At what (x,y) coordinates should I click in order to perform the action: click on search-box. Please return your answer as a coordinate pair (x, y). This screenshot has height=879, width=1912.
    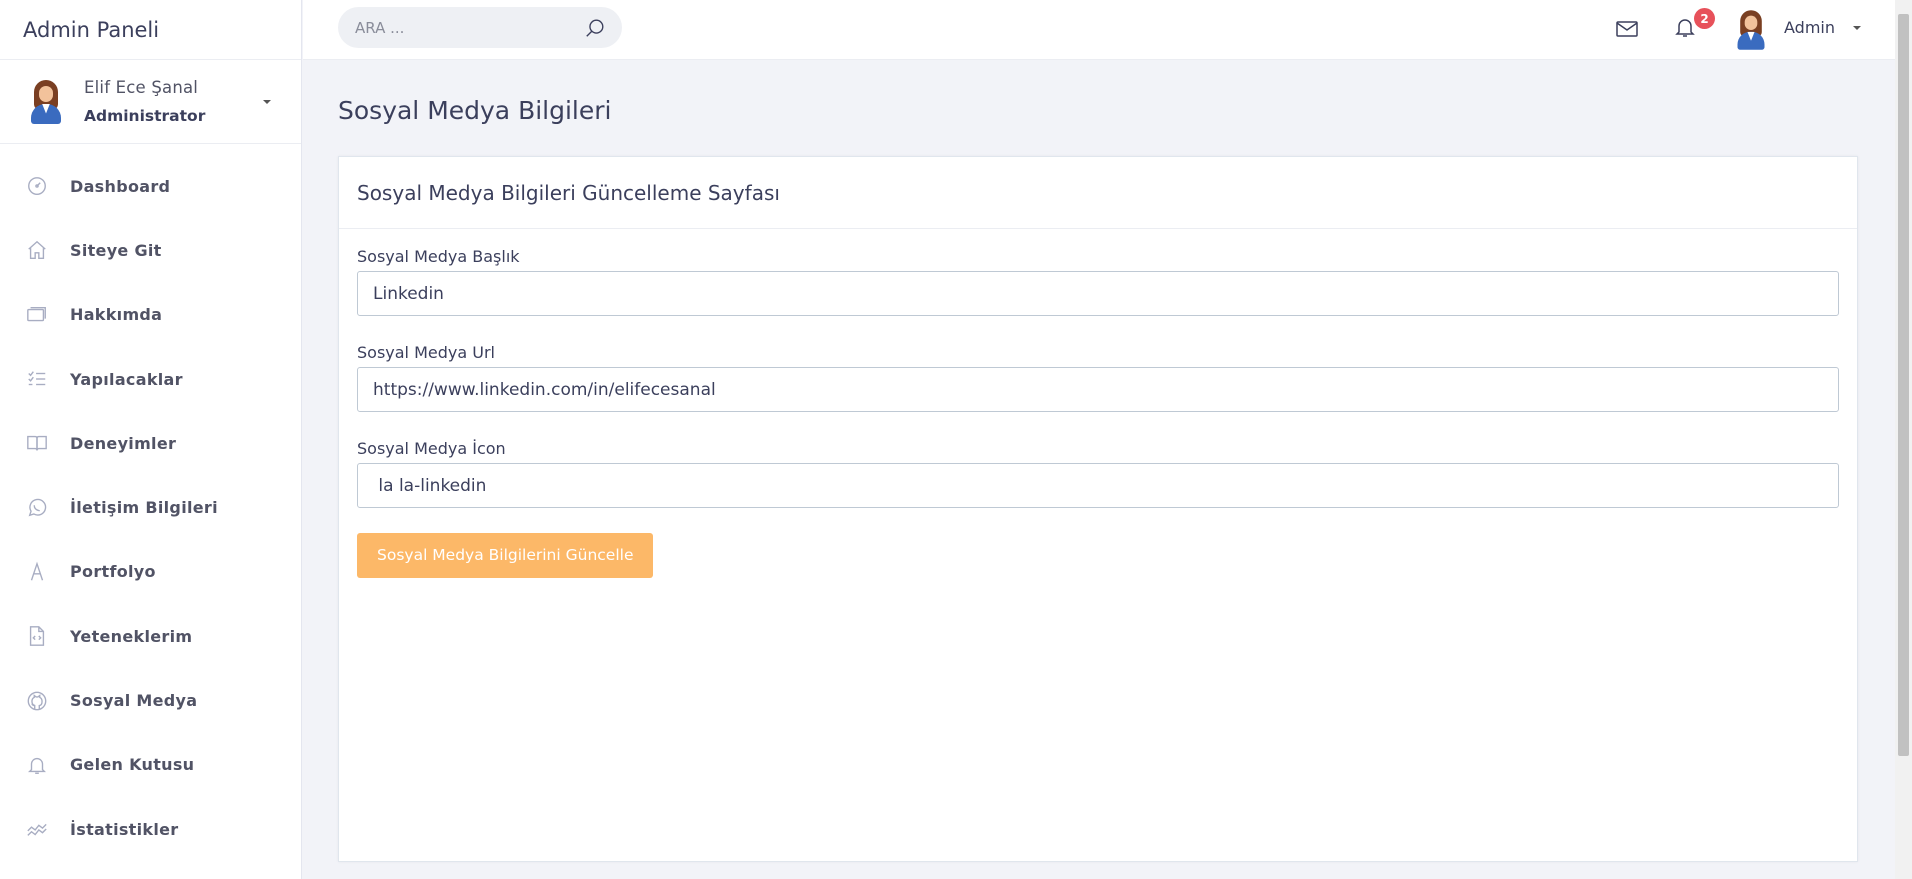
    Looking at the image, I should click on (480, 27).